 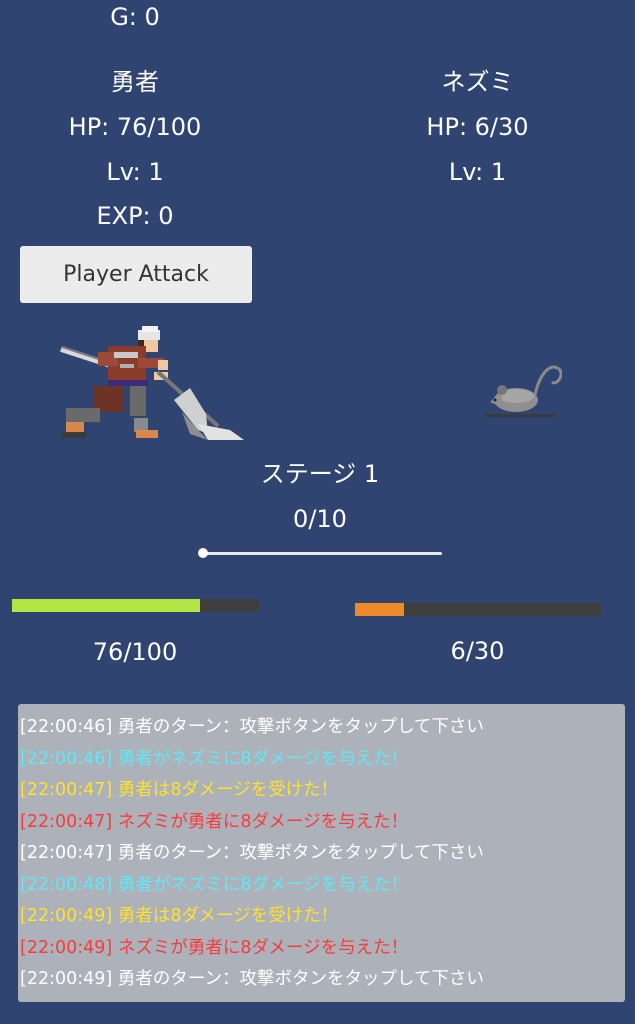 I want to click on enemy-hp-bar, so click(x=478, y=609).